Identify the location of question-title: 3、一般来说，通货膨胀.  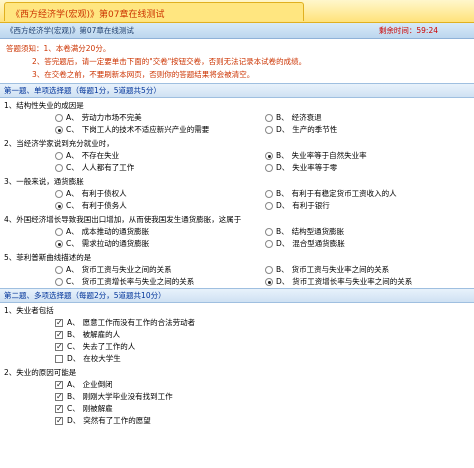
(44, 181).